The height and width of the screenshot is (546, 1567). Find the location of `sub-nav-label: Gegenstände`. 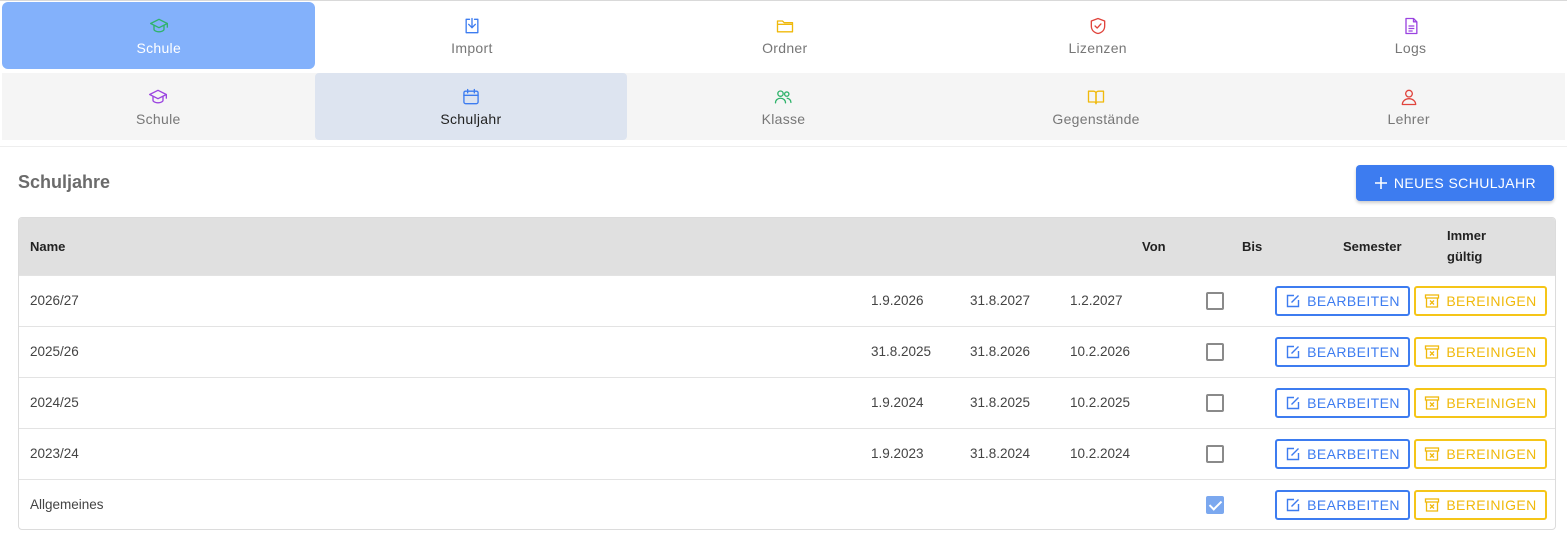

sub-nav-label: Gegenstände is located at coordinates (1096, 118).